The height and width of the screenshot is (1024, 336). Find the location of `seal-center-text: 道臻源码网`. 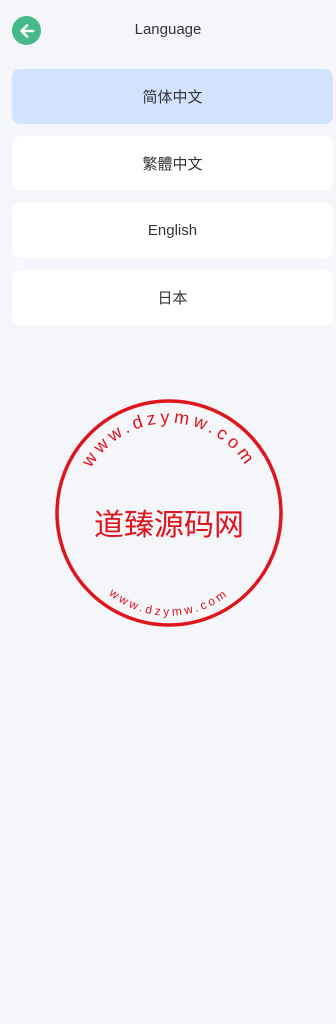

seal-center-text: 道臻源码网 is located at coordinates (169, 525).